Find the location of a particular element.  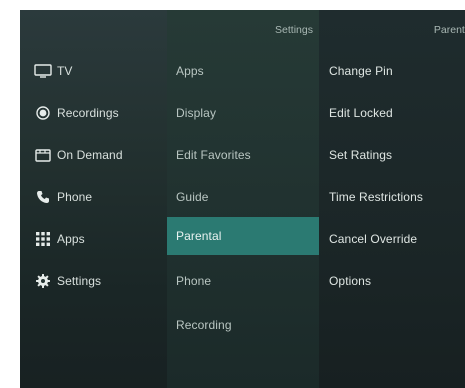

parental-item-edit-locked: Edit Locked is located at coordinates (392, 113).